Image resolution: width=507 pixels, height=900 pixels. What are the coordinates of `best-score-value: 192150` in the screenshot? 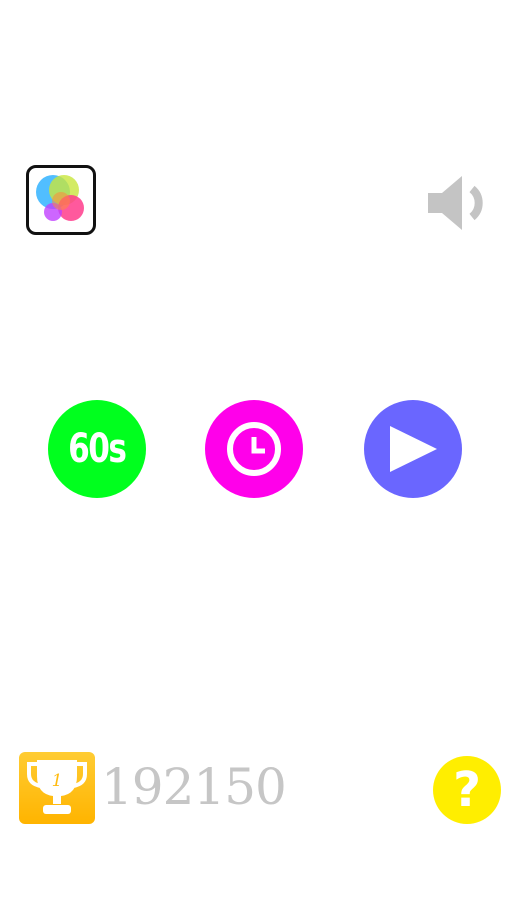 It's located at (194, 787).